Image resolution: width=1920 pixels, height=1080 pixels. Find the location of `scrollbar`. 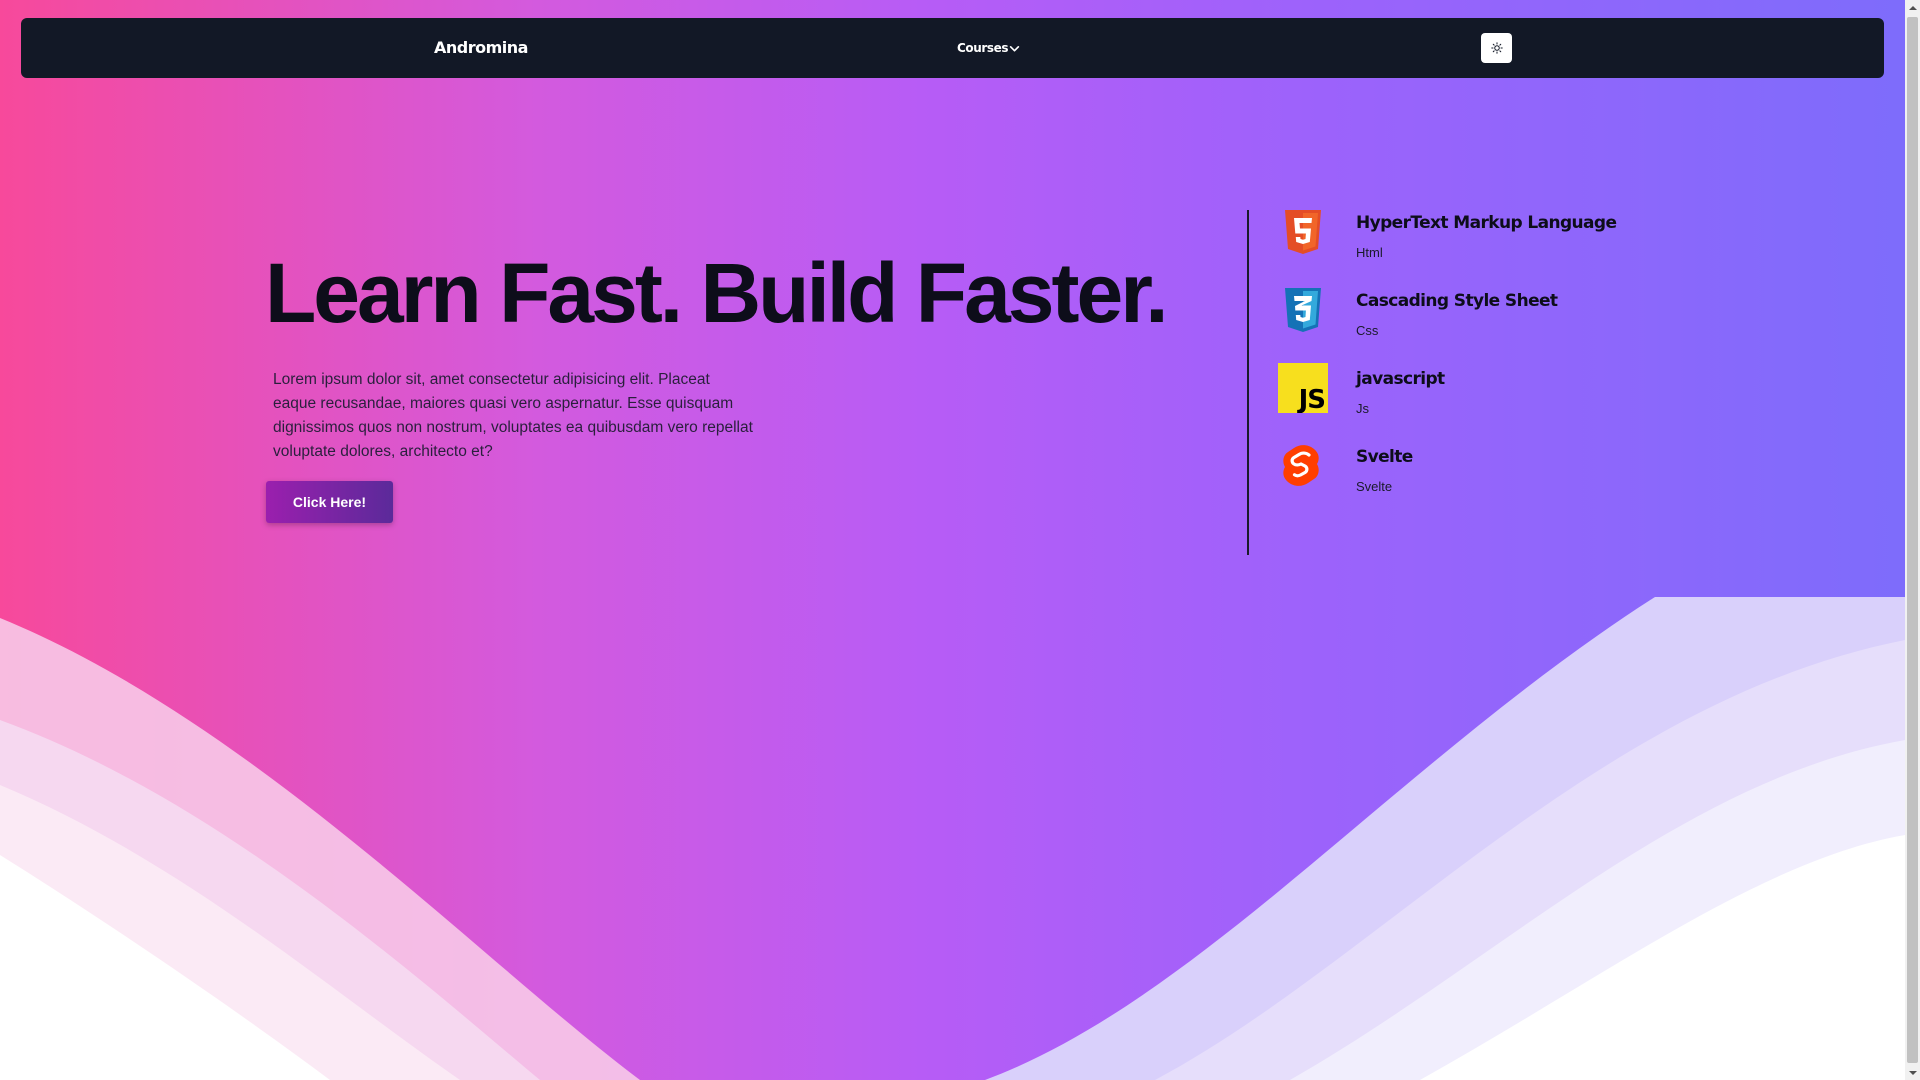

scrollbar is located at coordinates (1912, 540).